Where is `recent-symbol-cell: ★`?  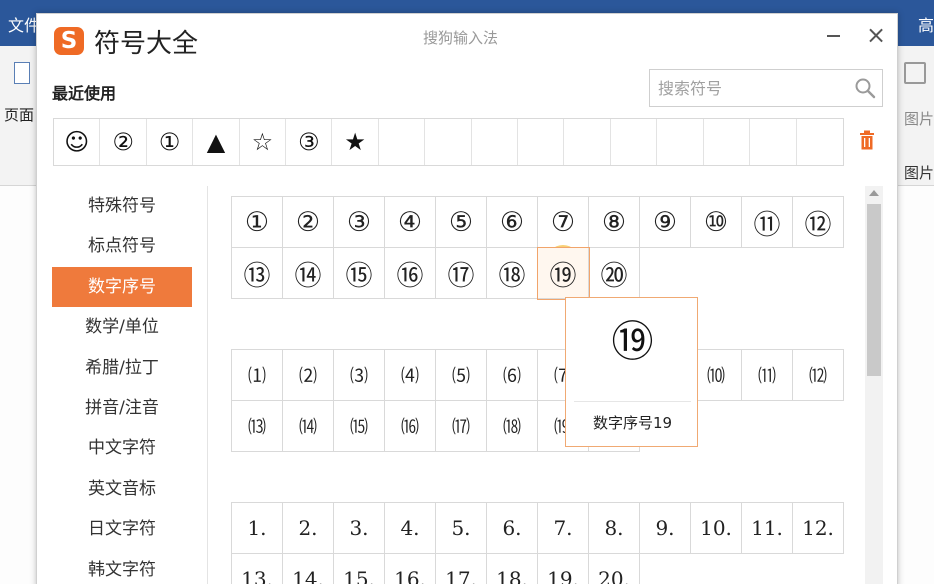
recent-symbol-cell: ★ is located at coordinates (355, 142).